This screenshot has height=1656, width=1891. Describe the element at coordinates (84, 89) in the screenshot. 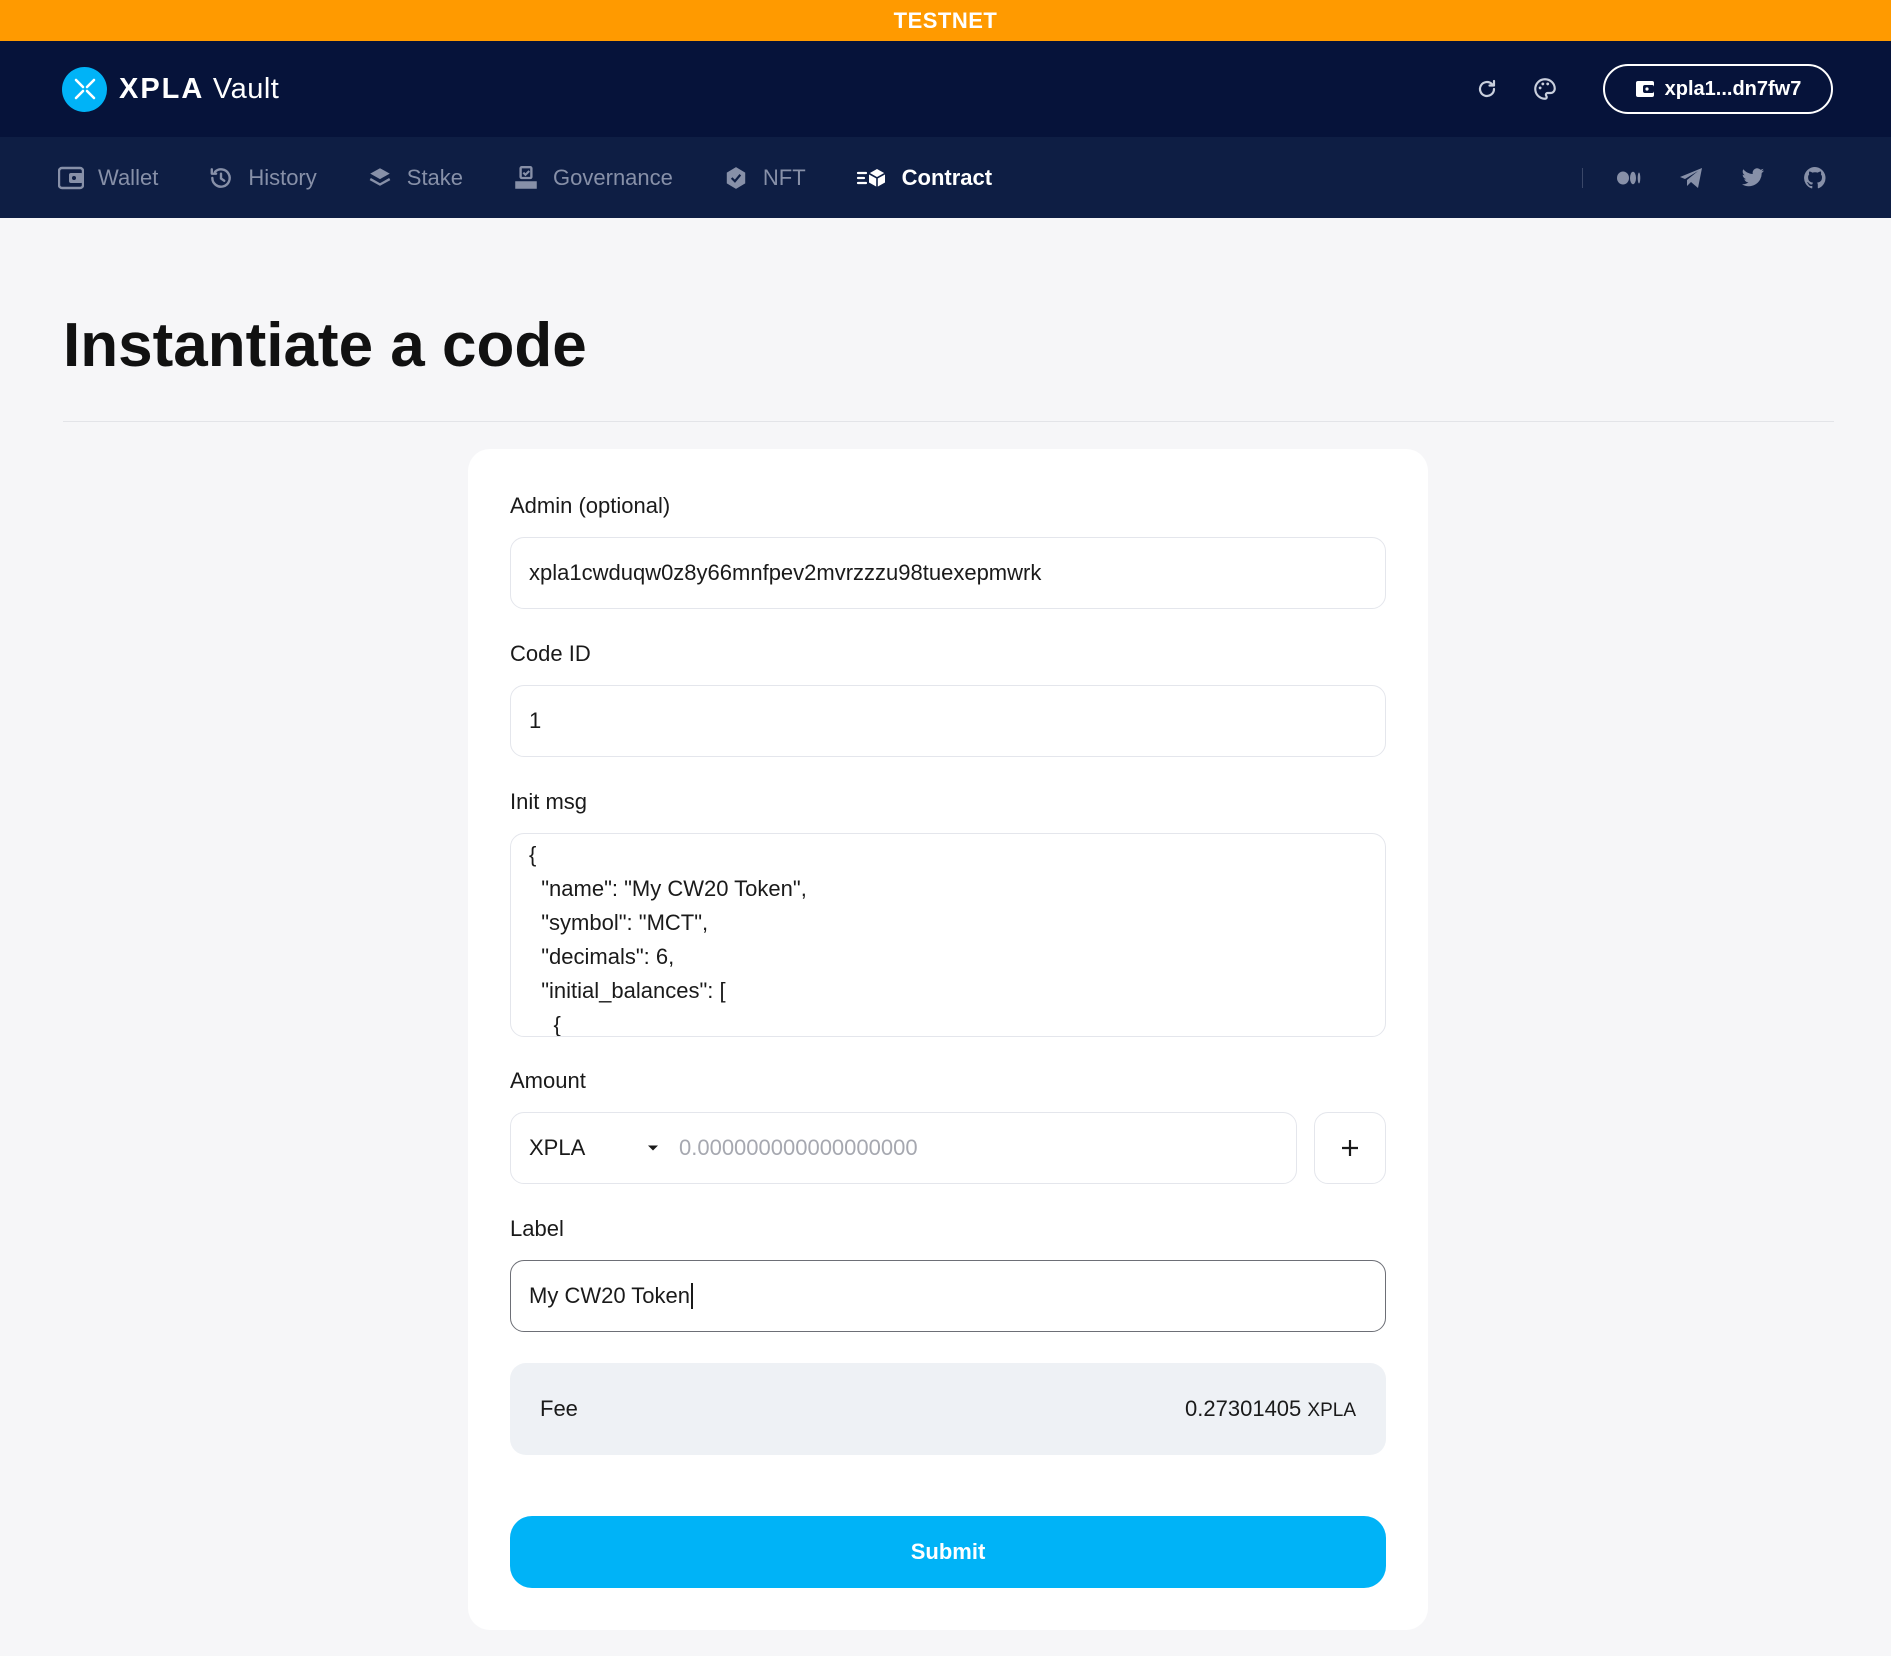

I see `xpla-logo-icon` at that location.